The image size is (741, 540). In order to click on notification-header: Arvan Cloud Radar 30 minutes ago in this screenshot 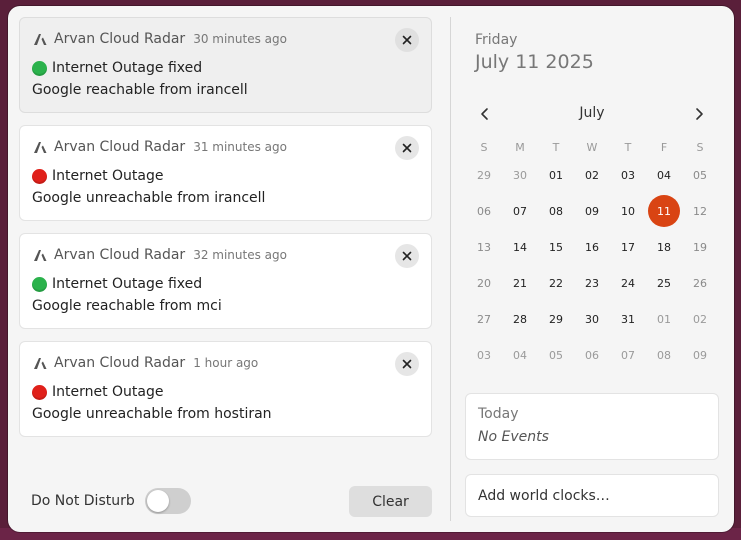, I will do `click(159, 39)`.